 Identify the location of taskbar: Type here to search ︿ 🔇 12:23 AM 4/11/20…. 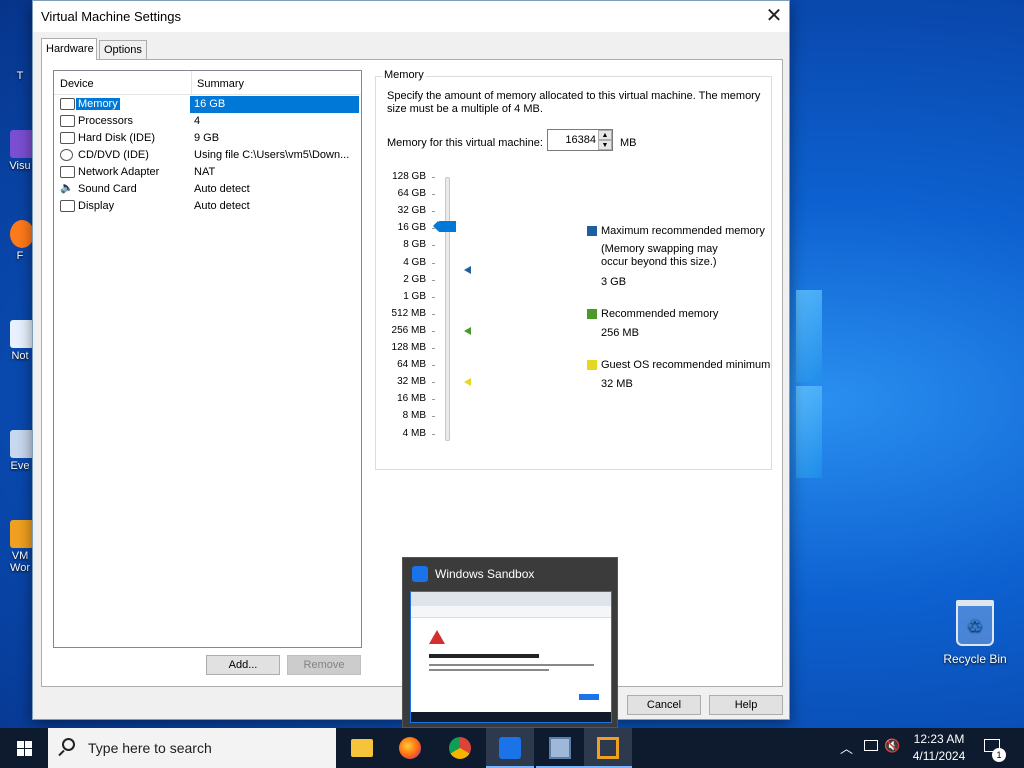
(512, 748).